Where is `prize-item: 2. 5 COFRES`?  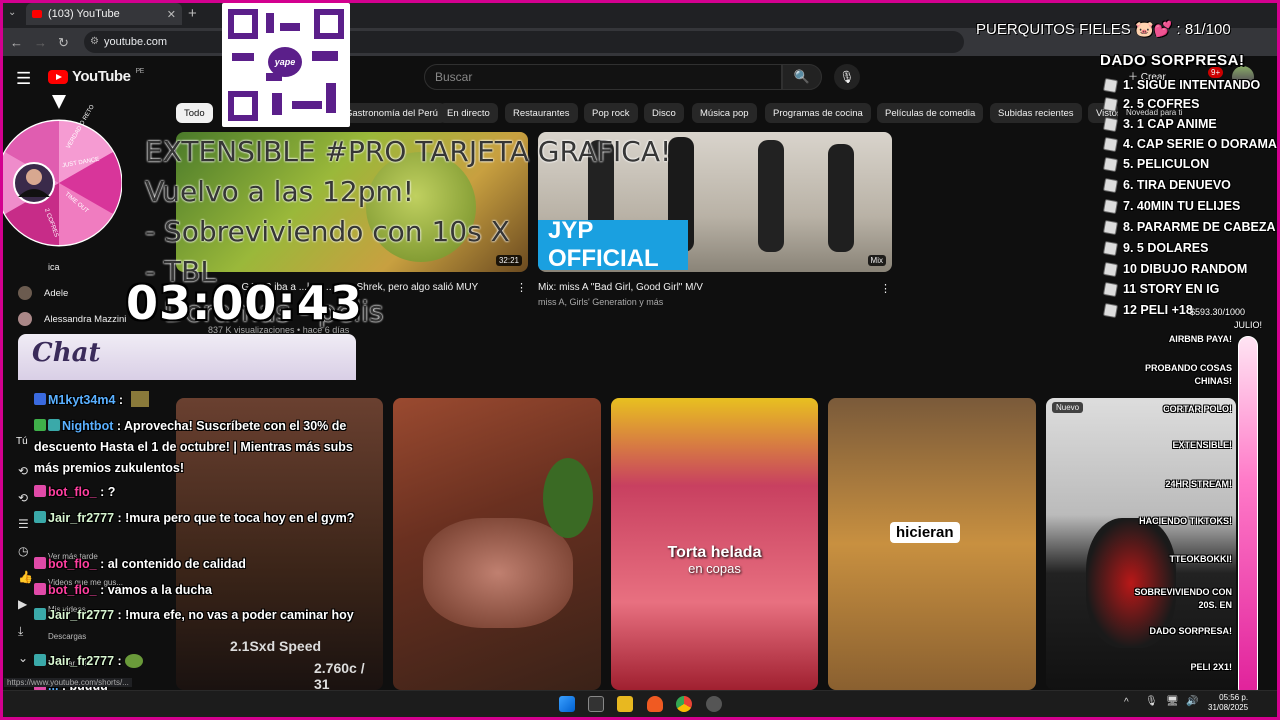 prize-item: 2. 5 COFRES is located at coordinates (1150, 104).